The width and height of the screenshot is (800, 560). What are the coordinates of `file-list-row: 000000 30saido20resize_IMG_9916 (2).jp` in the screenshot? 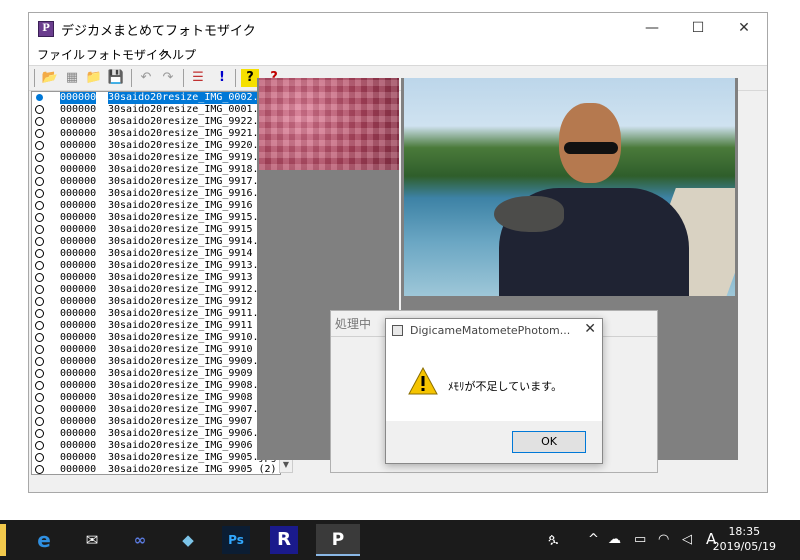 It's located at (156, 206).